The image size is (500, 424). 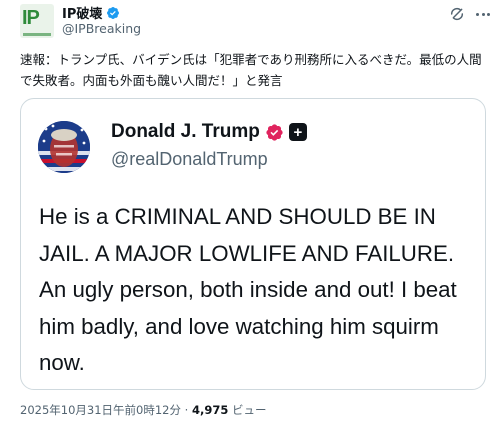 I want to click on views-count: 4,975, so click(x=210, y=410).